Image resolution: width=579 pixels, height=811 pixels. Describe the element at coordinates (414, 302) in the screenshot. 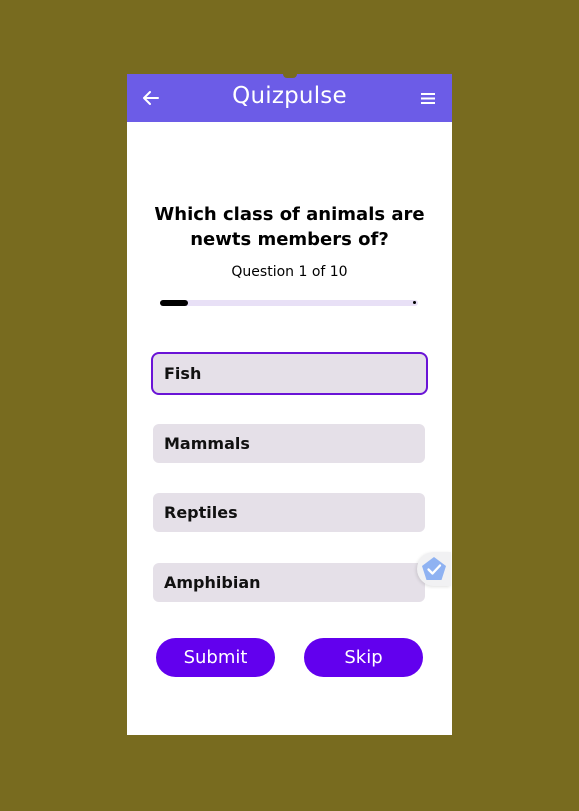

I see `progress-end-dot` at that location.